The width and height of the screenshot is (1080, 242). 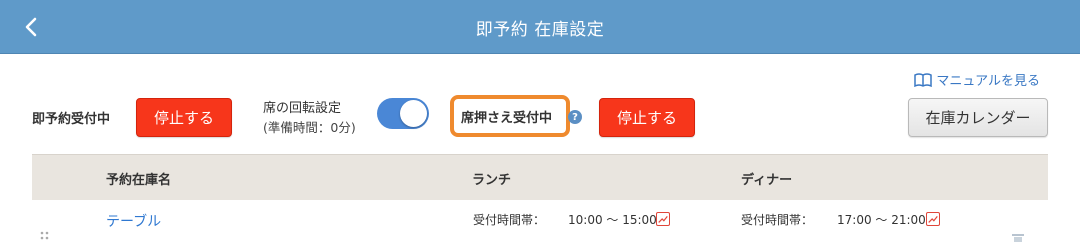 I want to click on dinner-time-value: 17:00 〜 21:00, so click(x=881, y=220).